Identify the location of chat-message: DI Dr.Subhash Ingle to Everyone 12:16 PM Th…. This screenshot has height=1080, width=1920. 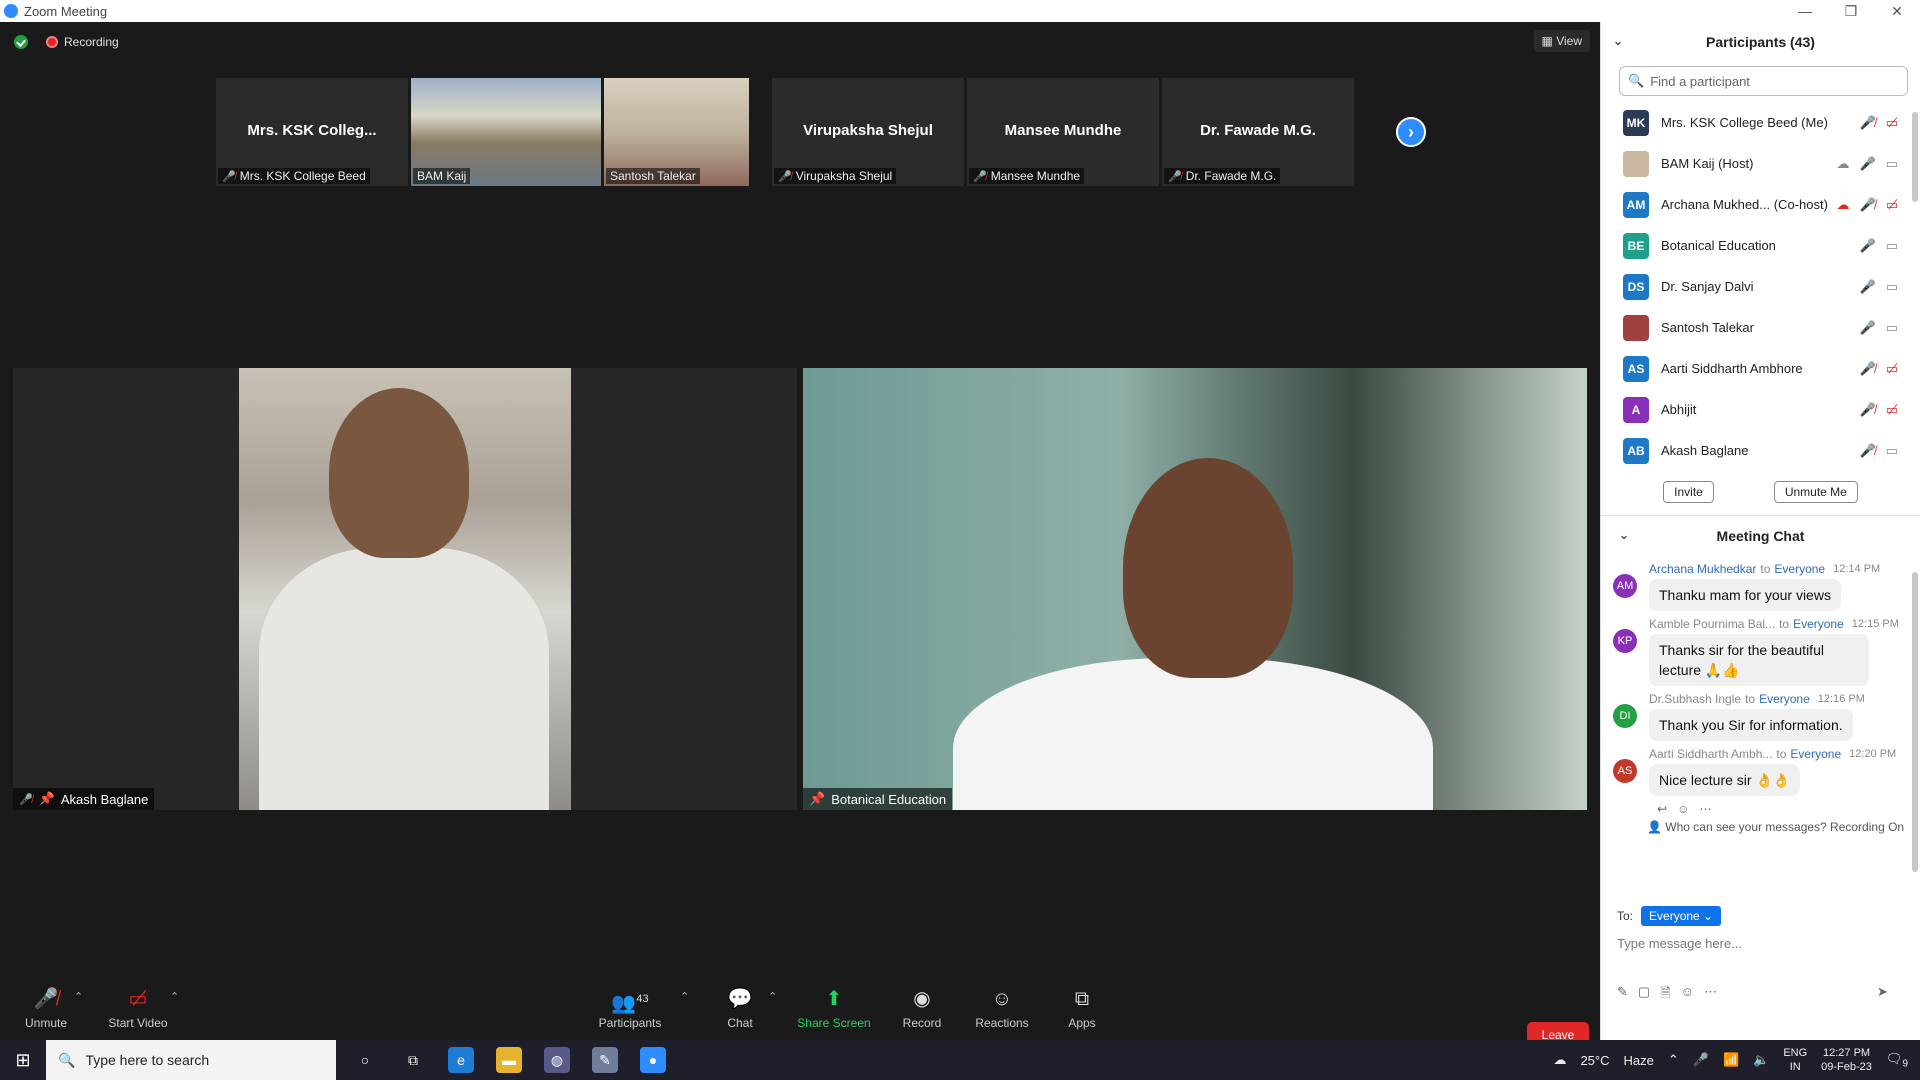
(1764, 716).